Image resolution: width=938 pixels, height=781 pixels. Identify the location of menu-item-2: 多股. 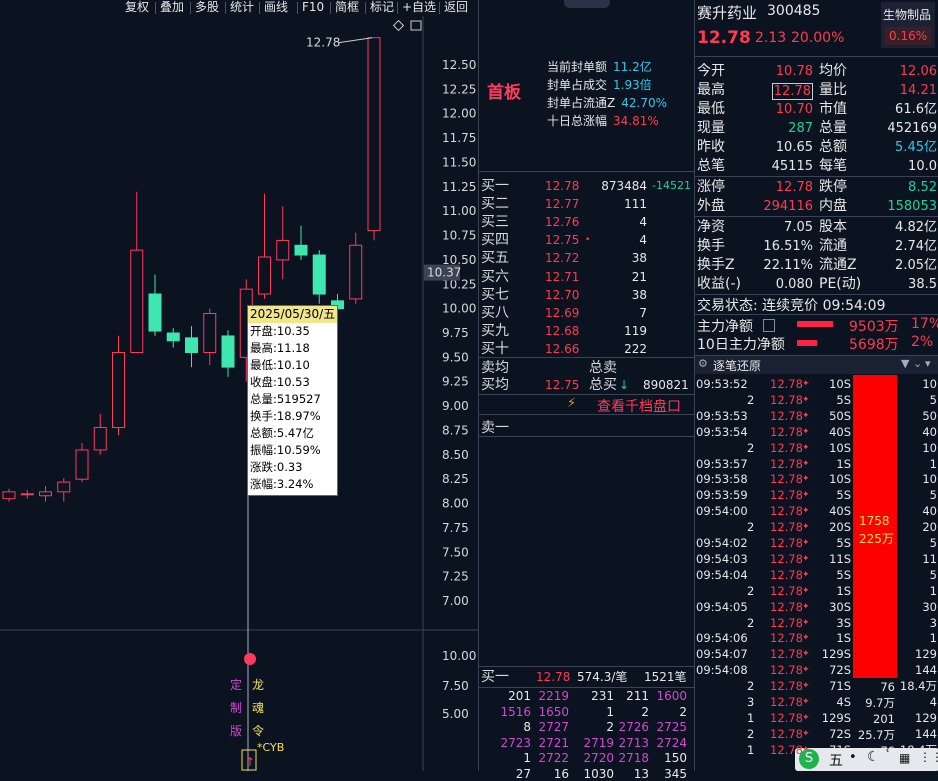
(207, 7).